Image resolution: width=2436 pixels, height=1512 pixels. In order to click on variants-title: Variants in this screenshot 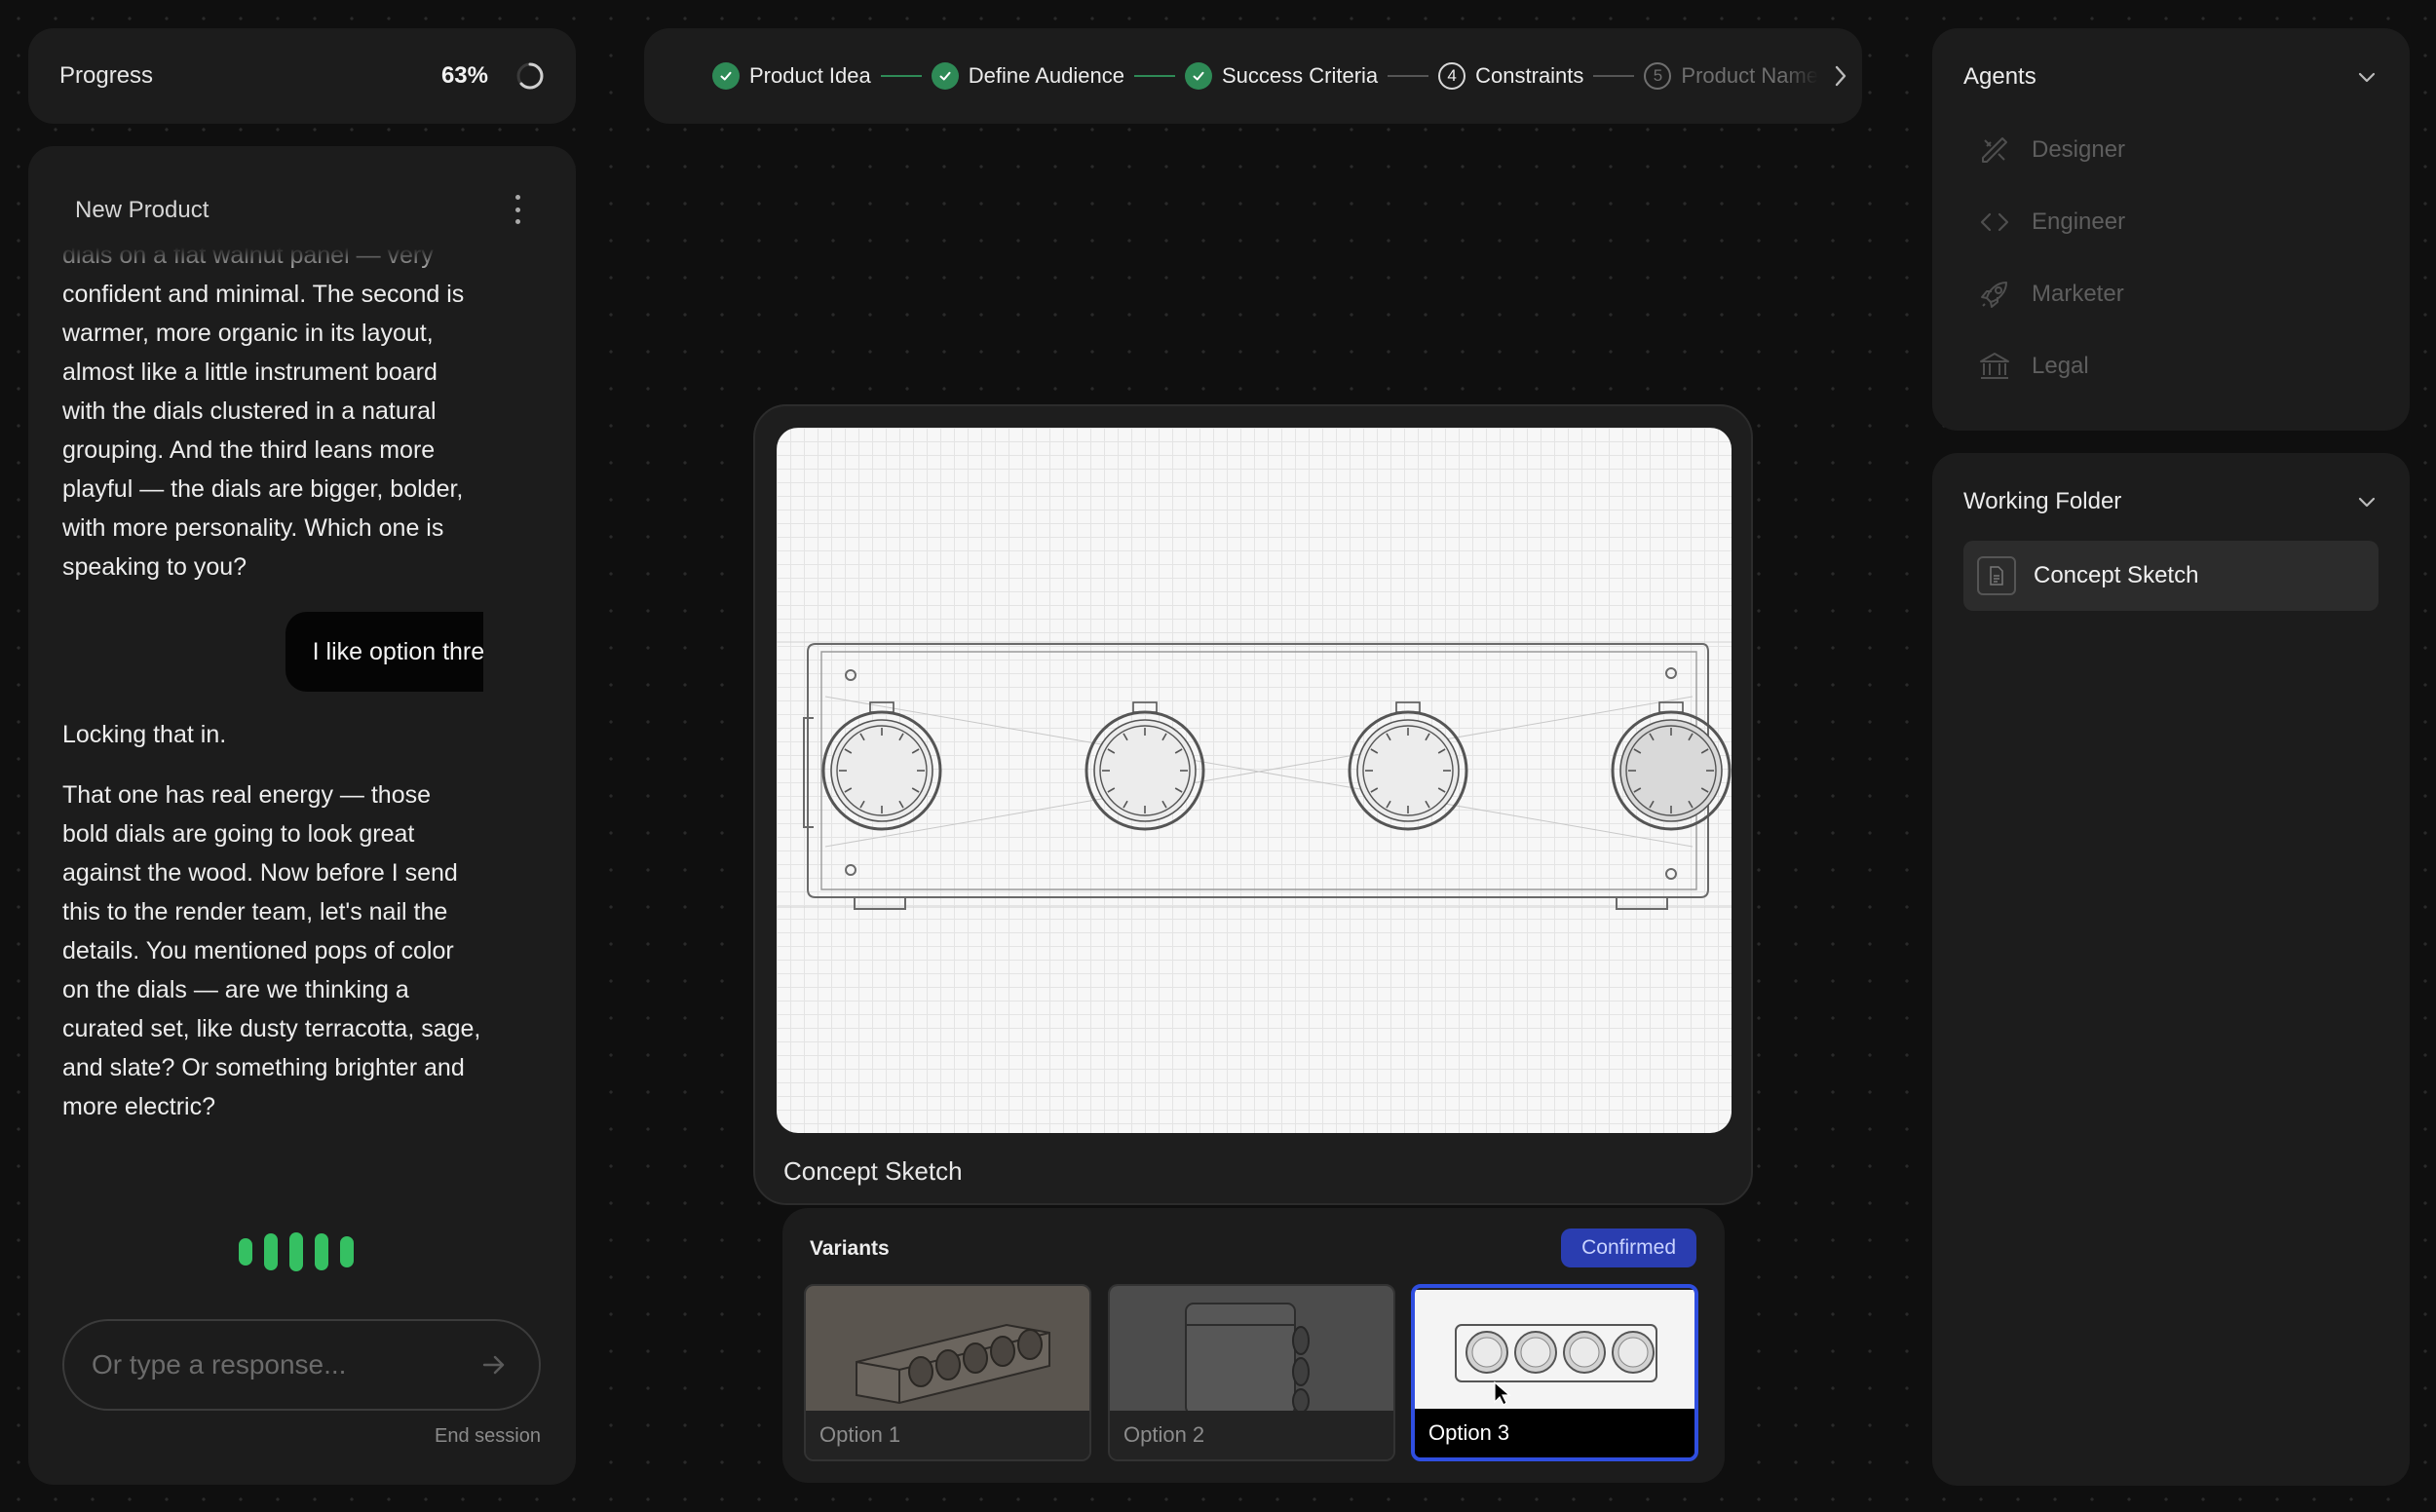, I will do `click(850, 1248)`.